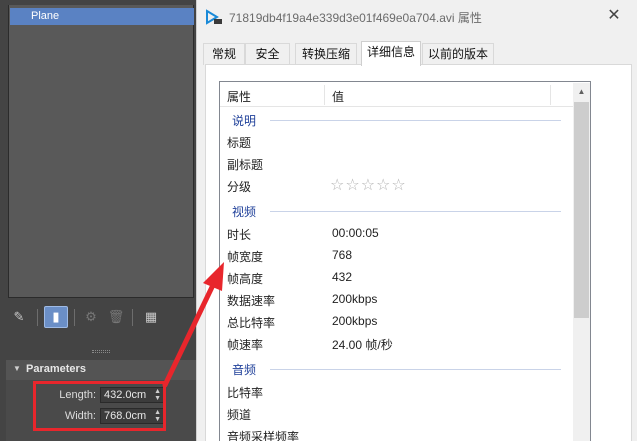  I want to click on property-label: 帧速率, so click(245, 345).